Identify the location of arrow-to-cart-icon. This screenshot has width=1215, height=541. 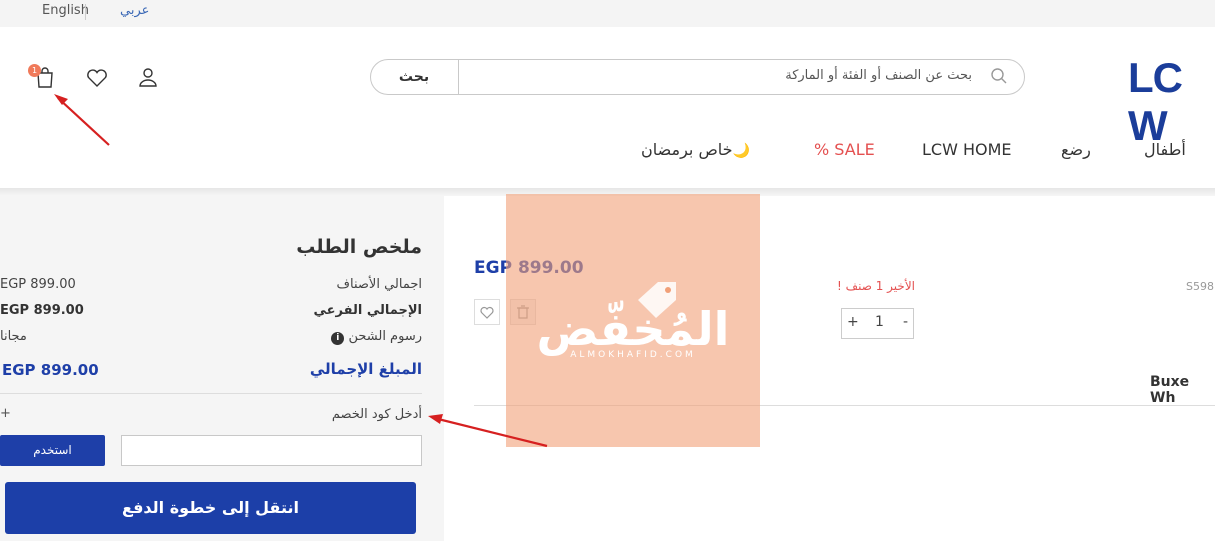
(82, 120).